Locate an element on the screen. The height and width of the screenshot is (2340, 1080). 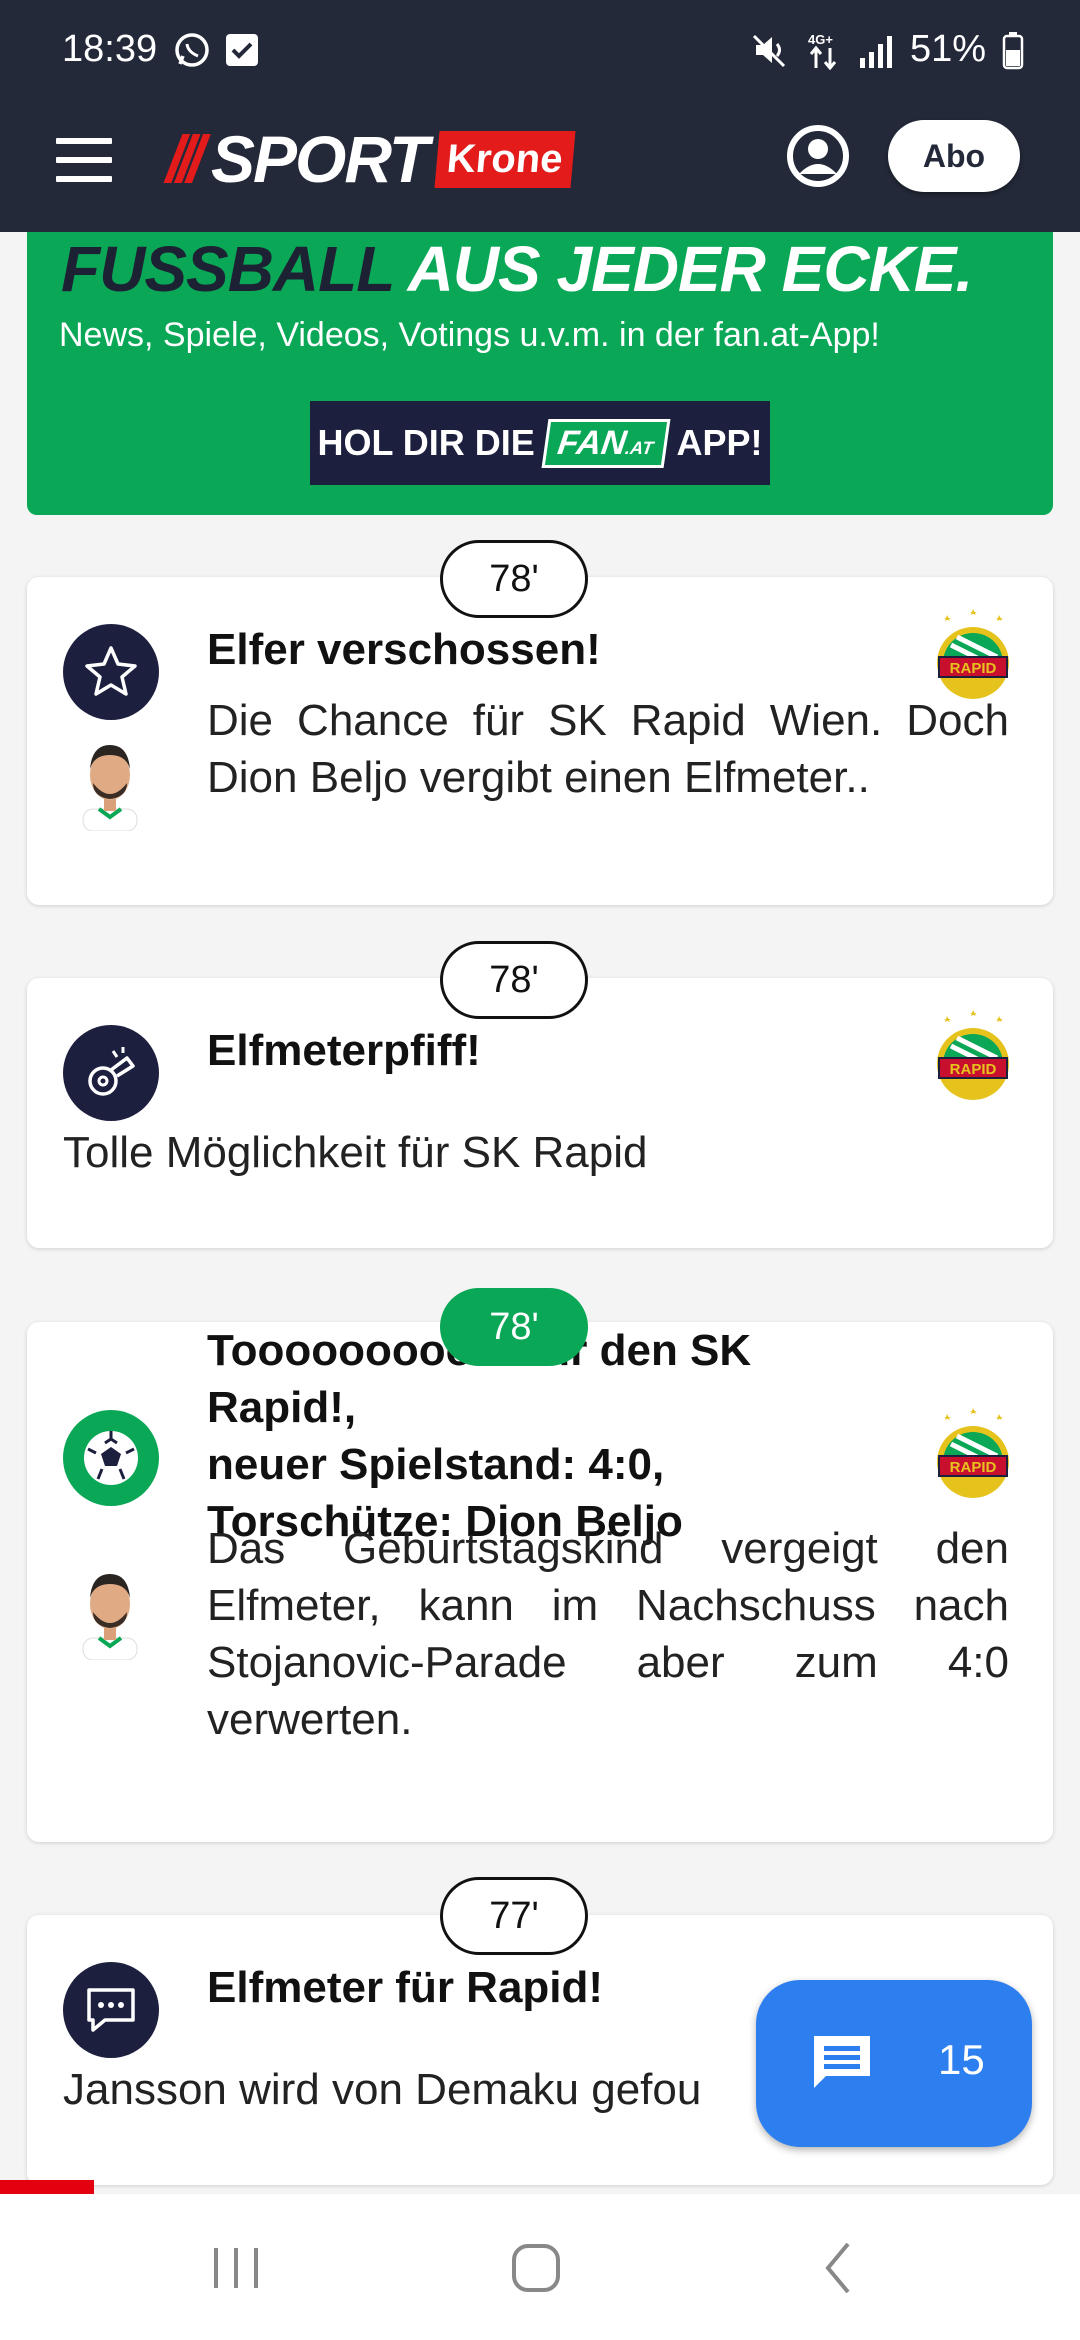
network-4g-icon: 4G+ is located at coordinates (822, 51).